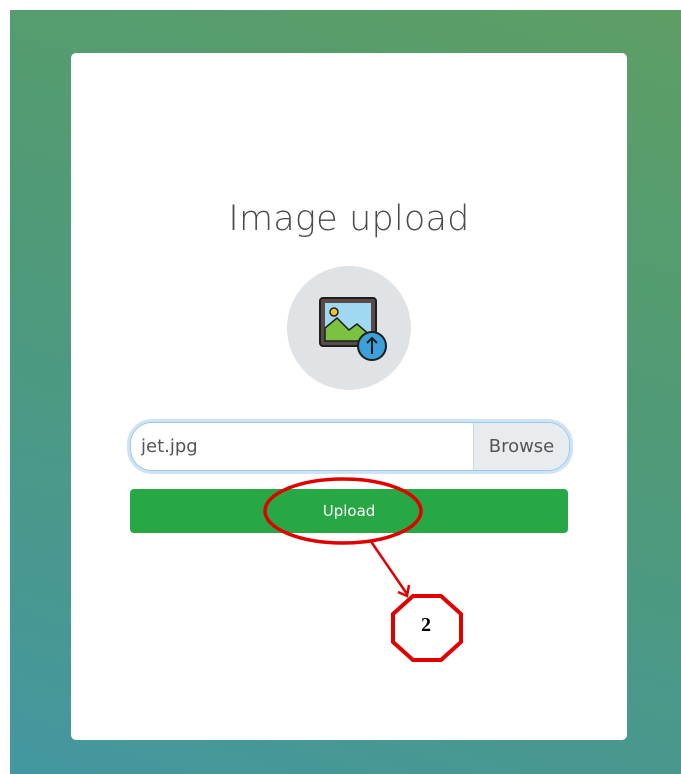  I want to click on page-title: Image upload, so click(349, 219).